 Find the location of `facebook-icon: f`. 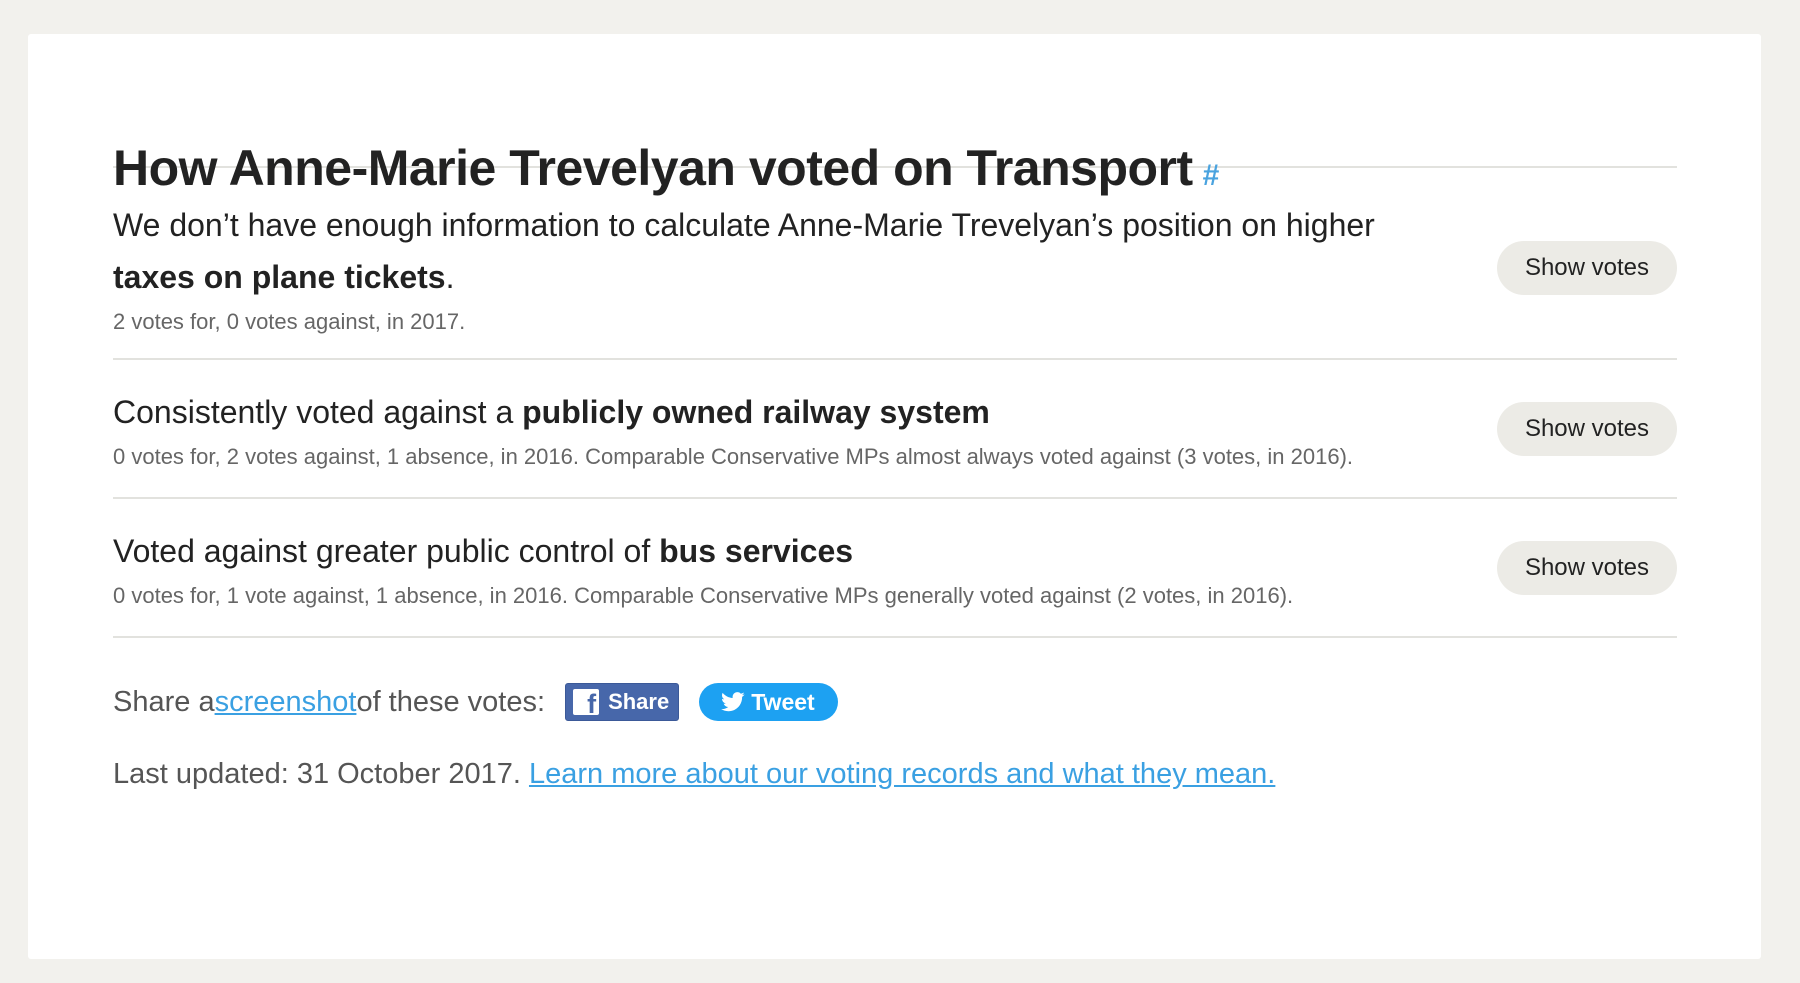

facebook-icon: f is located at coordinates (586, 702).